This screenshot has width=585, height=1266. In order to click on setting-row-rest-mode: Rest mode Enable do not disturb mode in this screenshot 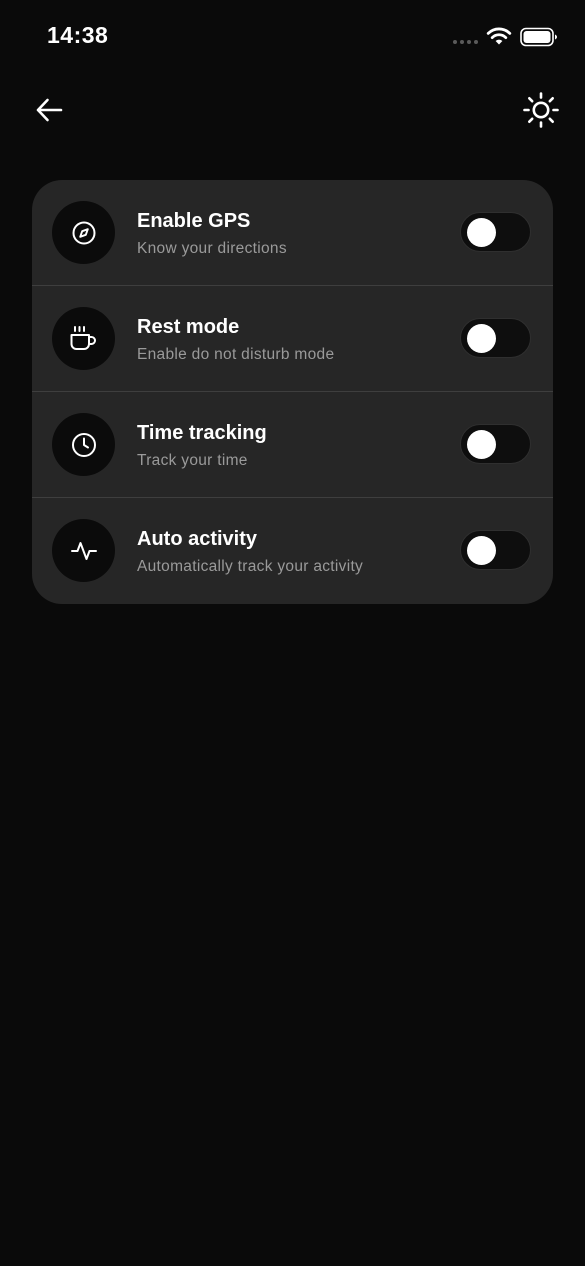, I will do `click(292, 339)`.